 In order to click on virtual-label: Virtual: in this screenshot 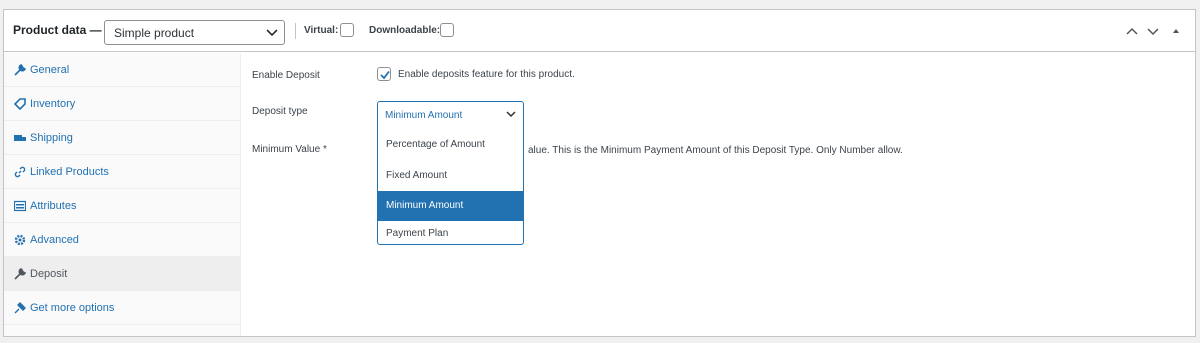, I will do `click(321, 30)`.